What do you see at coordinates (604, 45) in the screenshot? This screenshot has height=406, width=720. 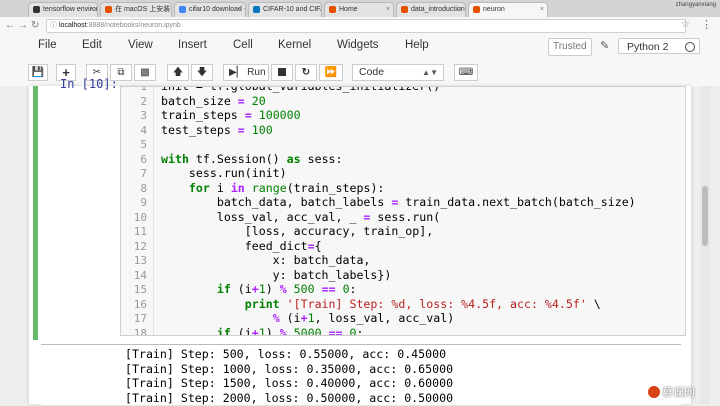 I see `pencil-icon: ✎` at bounding box center [604, 45].